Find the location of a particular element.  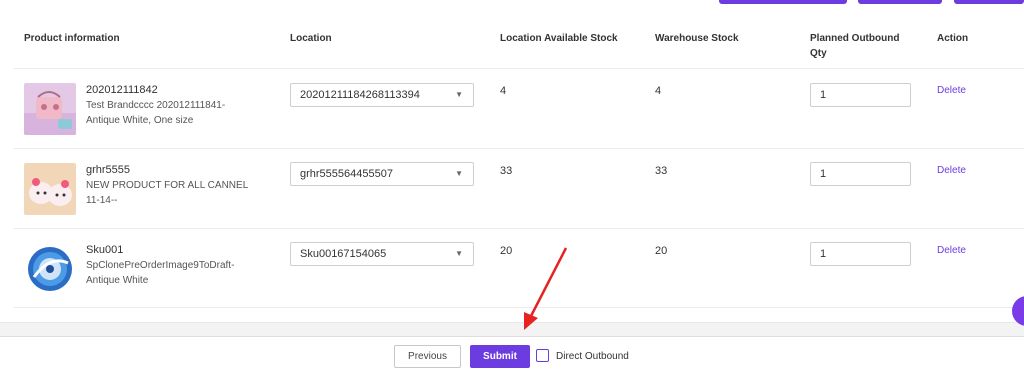

warehouse-stock: 33 is located at coordinates (661, 171).